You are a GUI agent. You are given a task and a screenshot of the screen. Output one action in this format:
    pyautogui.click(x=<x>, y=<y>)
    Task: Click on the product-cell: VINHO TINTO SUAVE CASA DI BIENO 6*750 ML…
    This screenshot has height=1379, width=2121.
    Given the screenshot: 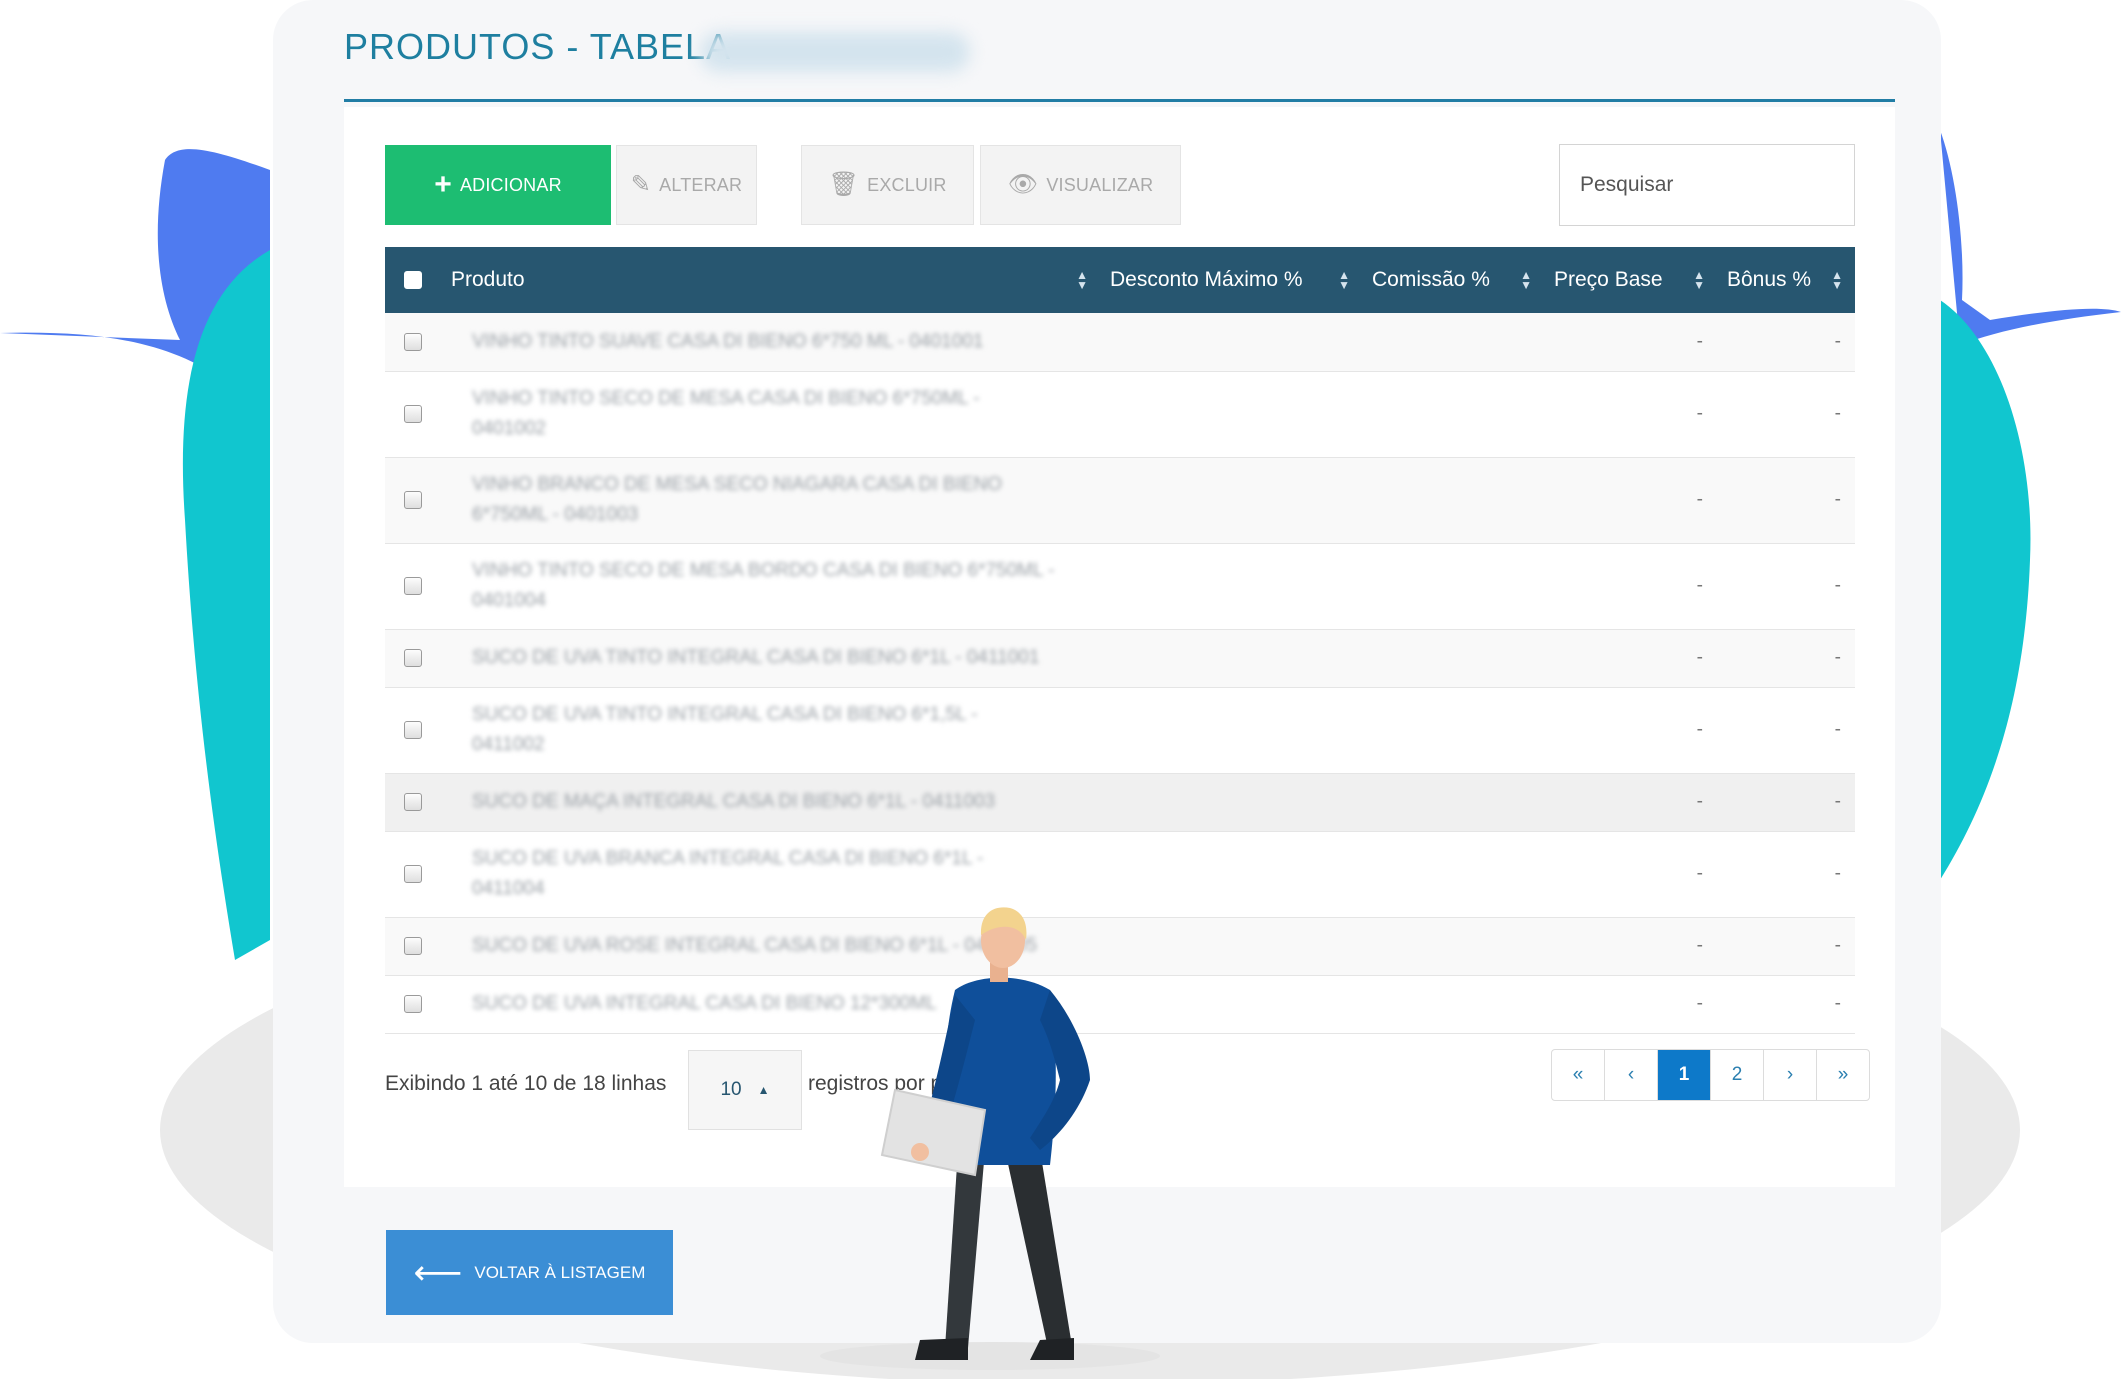 What is the action you would take?
    pyautogui.click(x=992, y=342)
    